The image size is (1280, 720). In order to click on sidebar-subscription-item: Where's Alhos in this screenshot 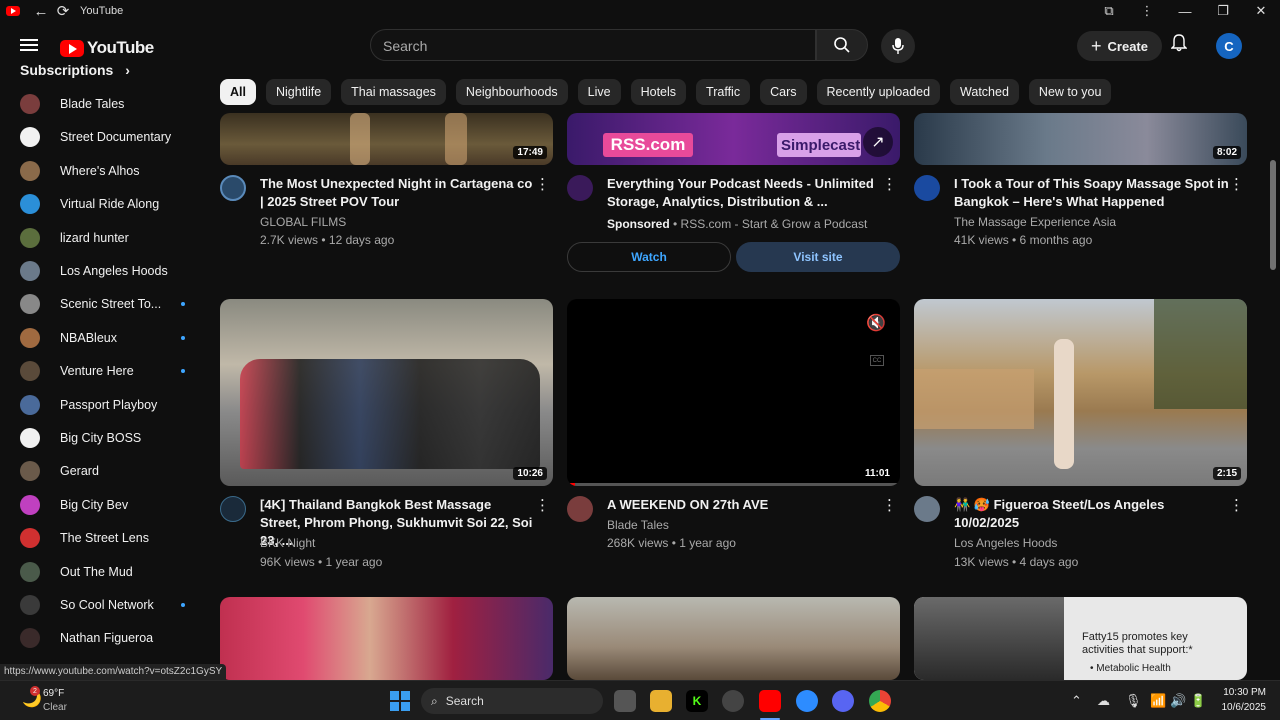, I will do `click(102, 171)`.